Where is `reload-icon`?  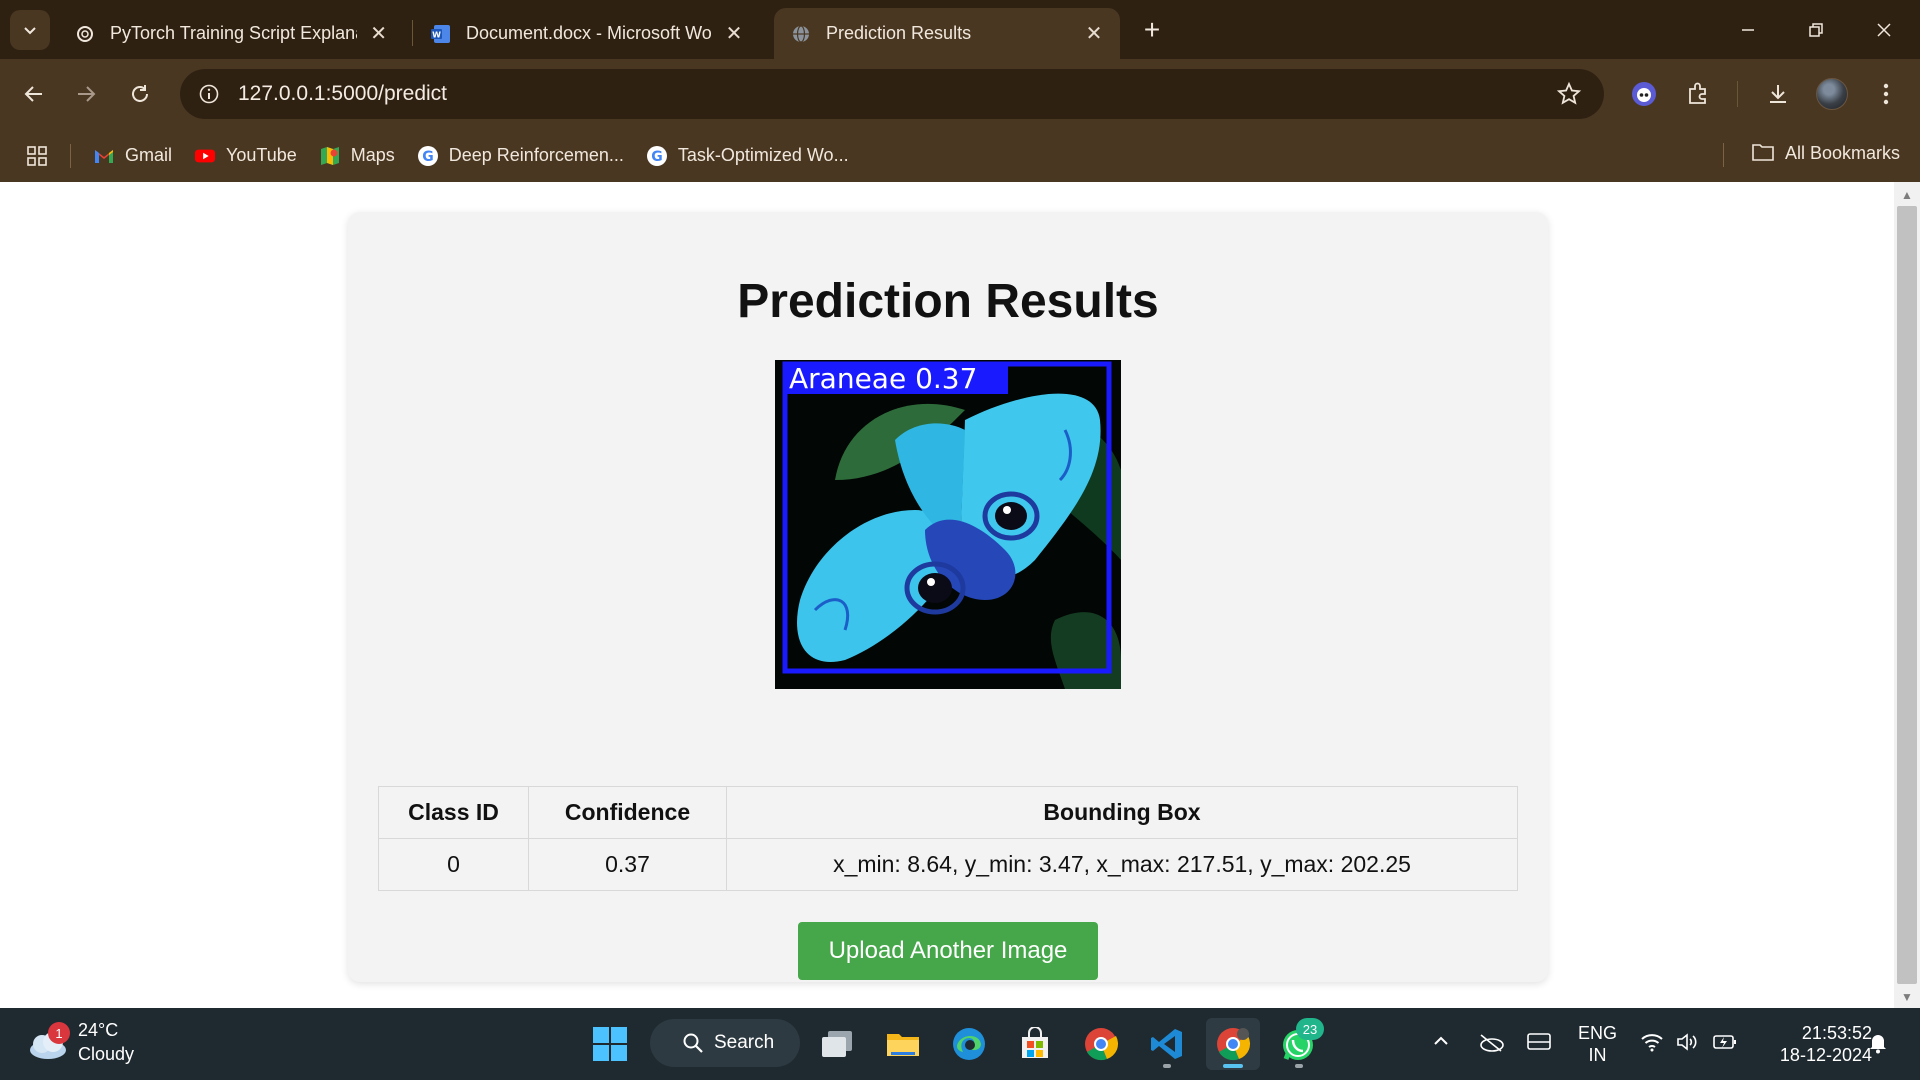
reload-icon is located at coordinates (140, 93).